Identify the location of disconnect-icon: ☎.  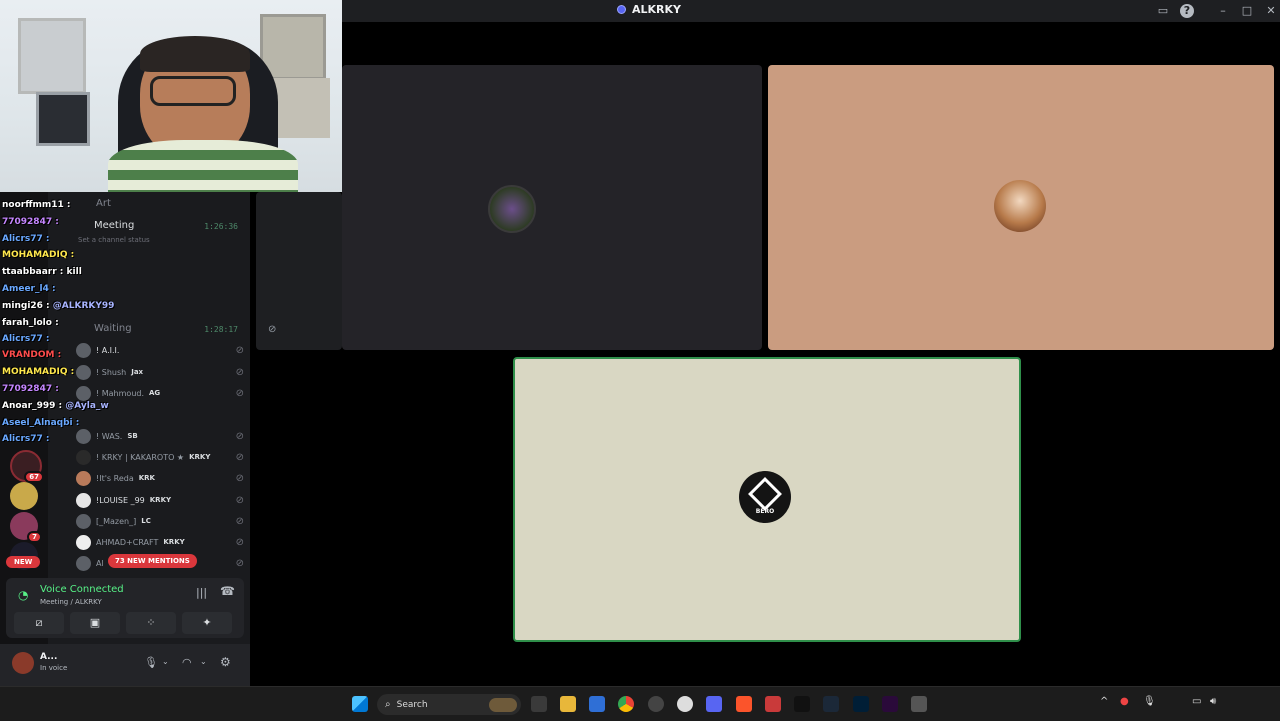
(227, 591).